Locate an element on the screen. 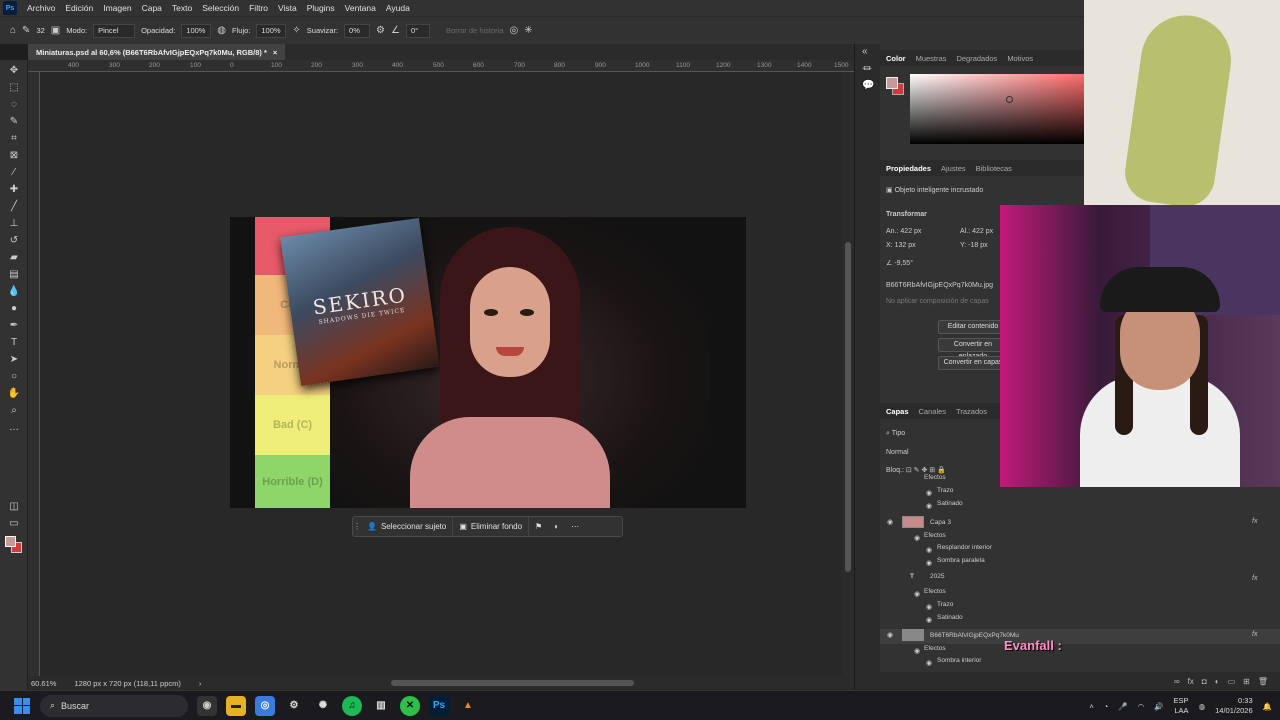 The height and width of the screenshot is (720, 1280). tab-propiedades: Propiedades is located at coordinates (908, 168).